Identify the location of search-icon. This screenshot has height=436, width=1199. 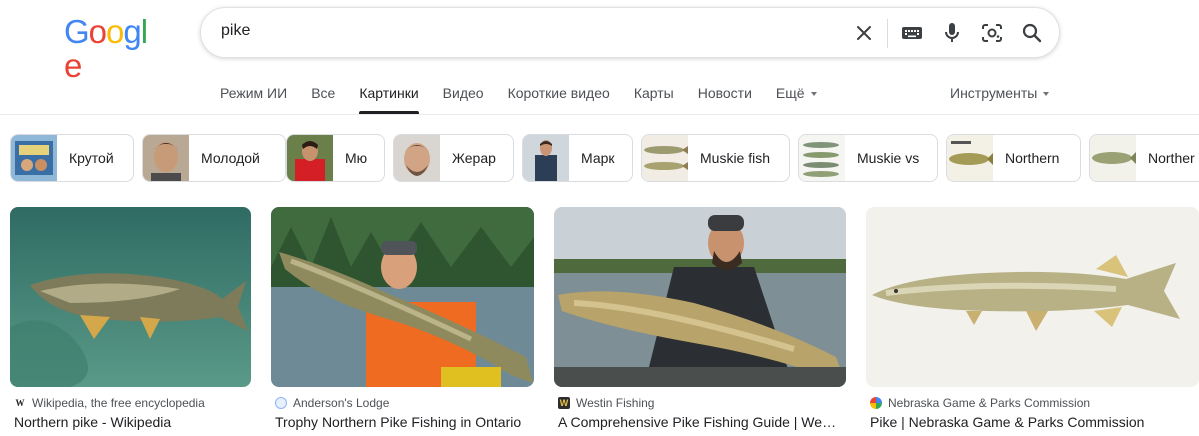
(1032, 33).